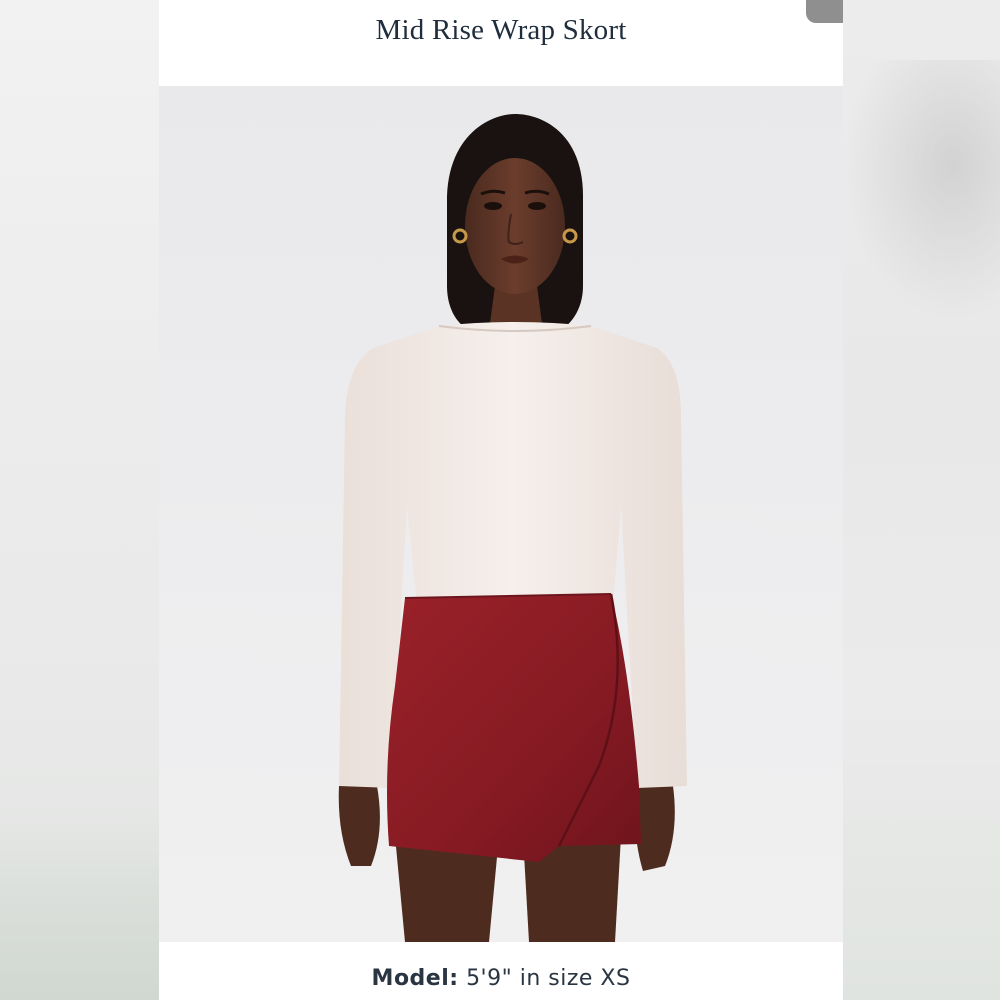  I want to click on left-hand, so click(359, 826).